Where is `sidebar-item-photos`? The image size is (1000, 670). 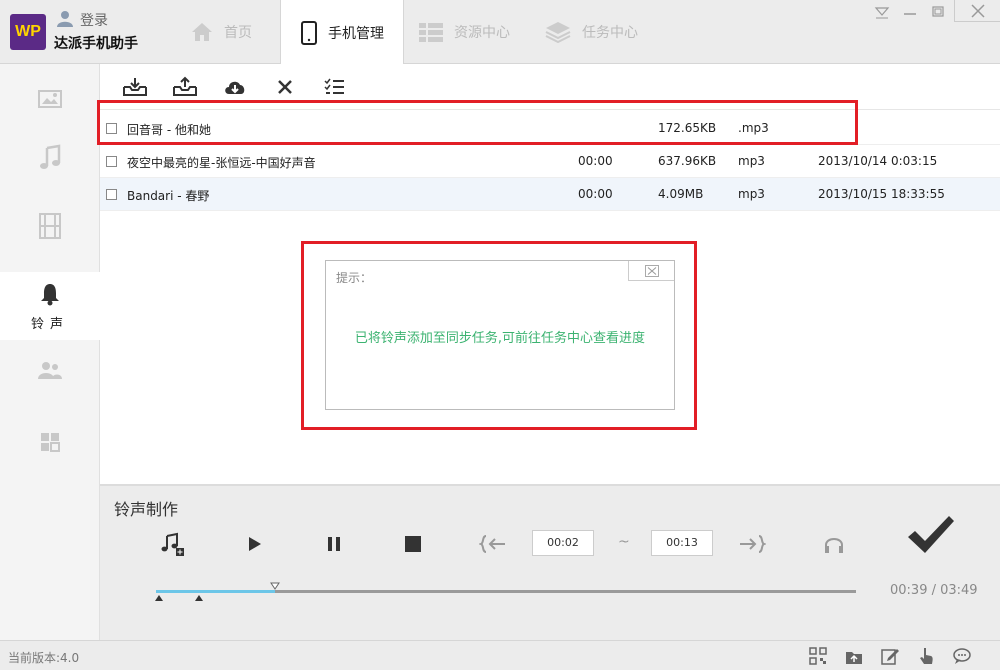 sidebar-item-photos is located at coordinates (50, 98).